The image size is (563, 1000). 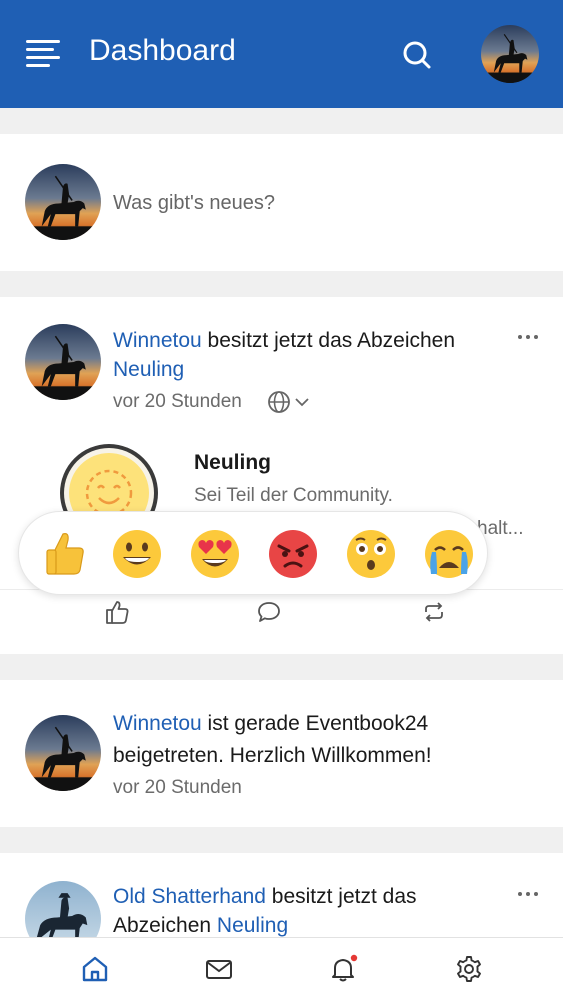 I want to click on composer-input: Was gibt's neues?, so click(x=194, y=203).